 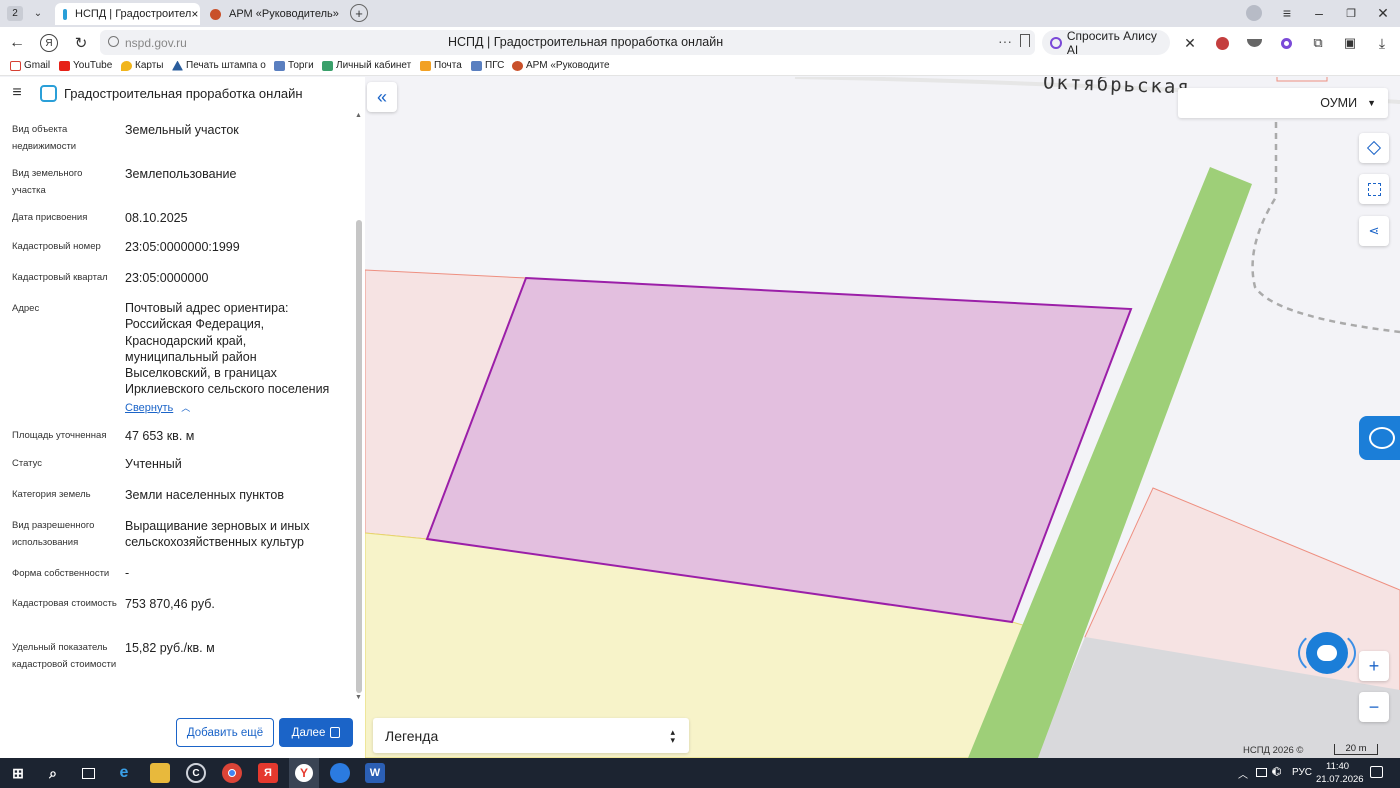 What do you see at coordinates (88, 773) in the screenshot?
I see `task-view-icon` at bounding box center [88, 773].